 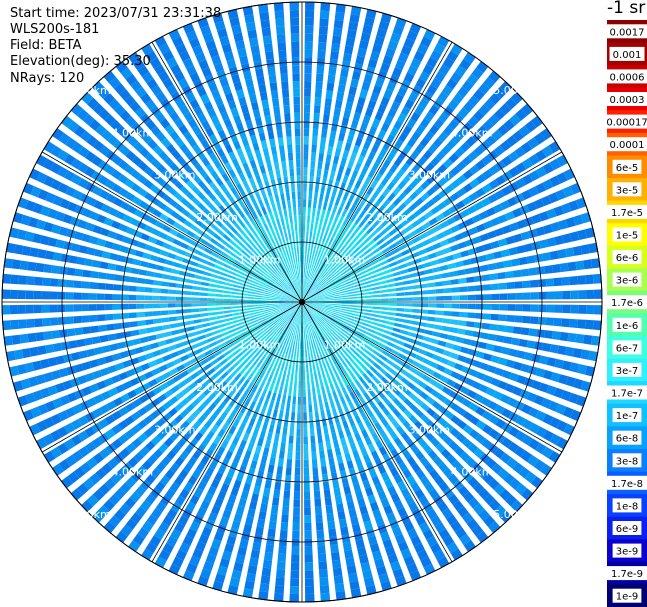 I want to click on colorbar-tick-label: 0.0003, so click(x=627, y=100).